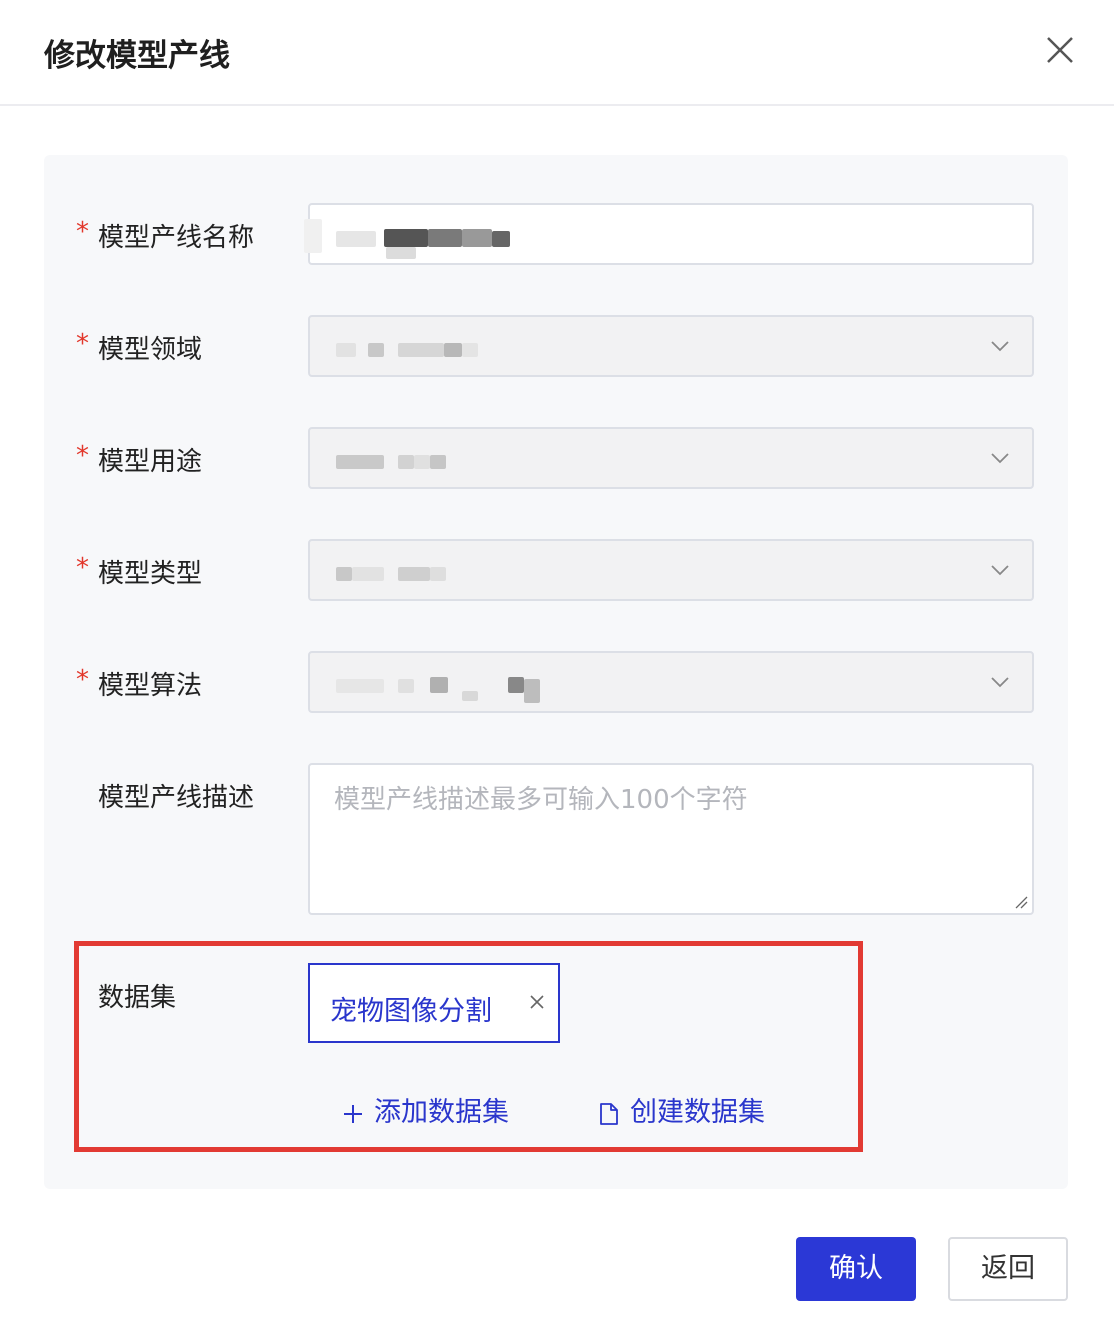  What do you see at coordinates (1008, 1269) in the screenshot?
I see `back-button: 返回` at bounding box center [1008, 1269].